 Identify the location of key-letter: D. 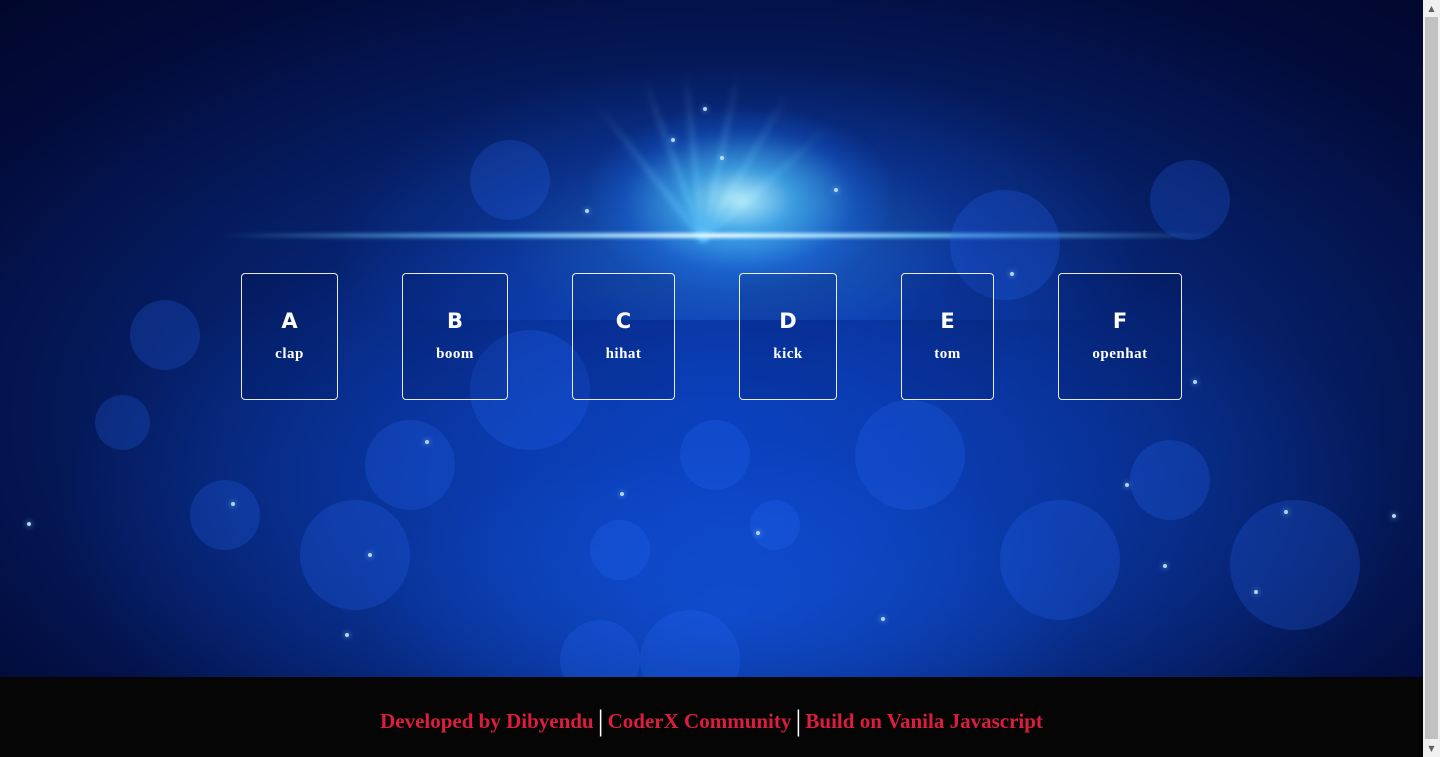
(788, 321).